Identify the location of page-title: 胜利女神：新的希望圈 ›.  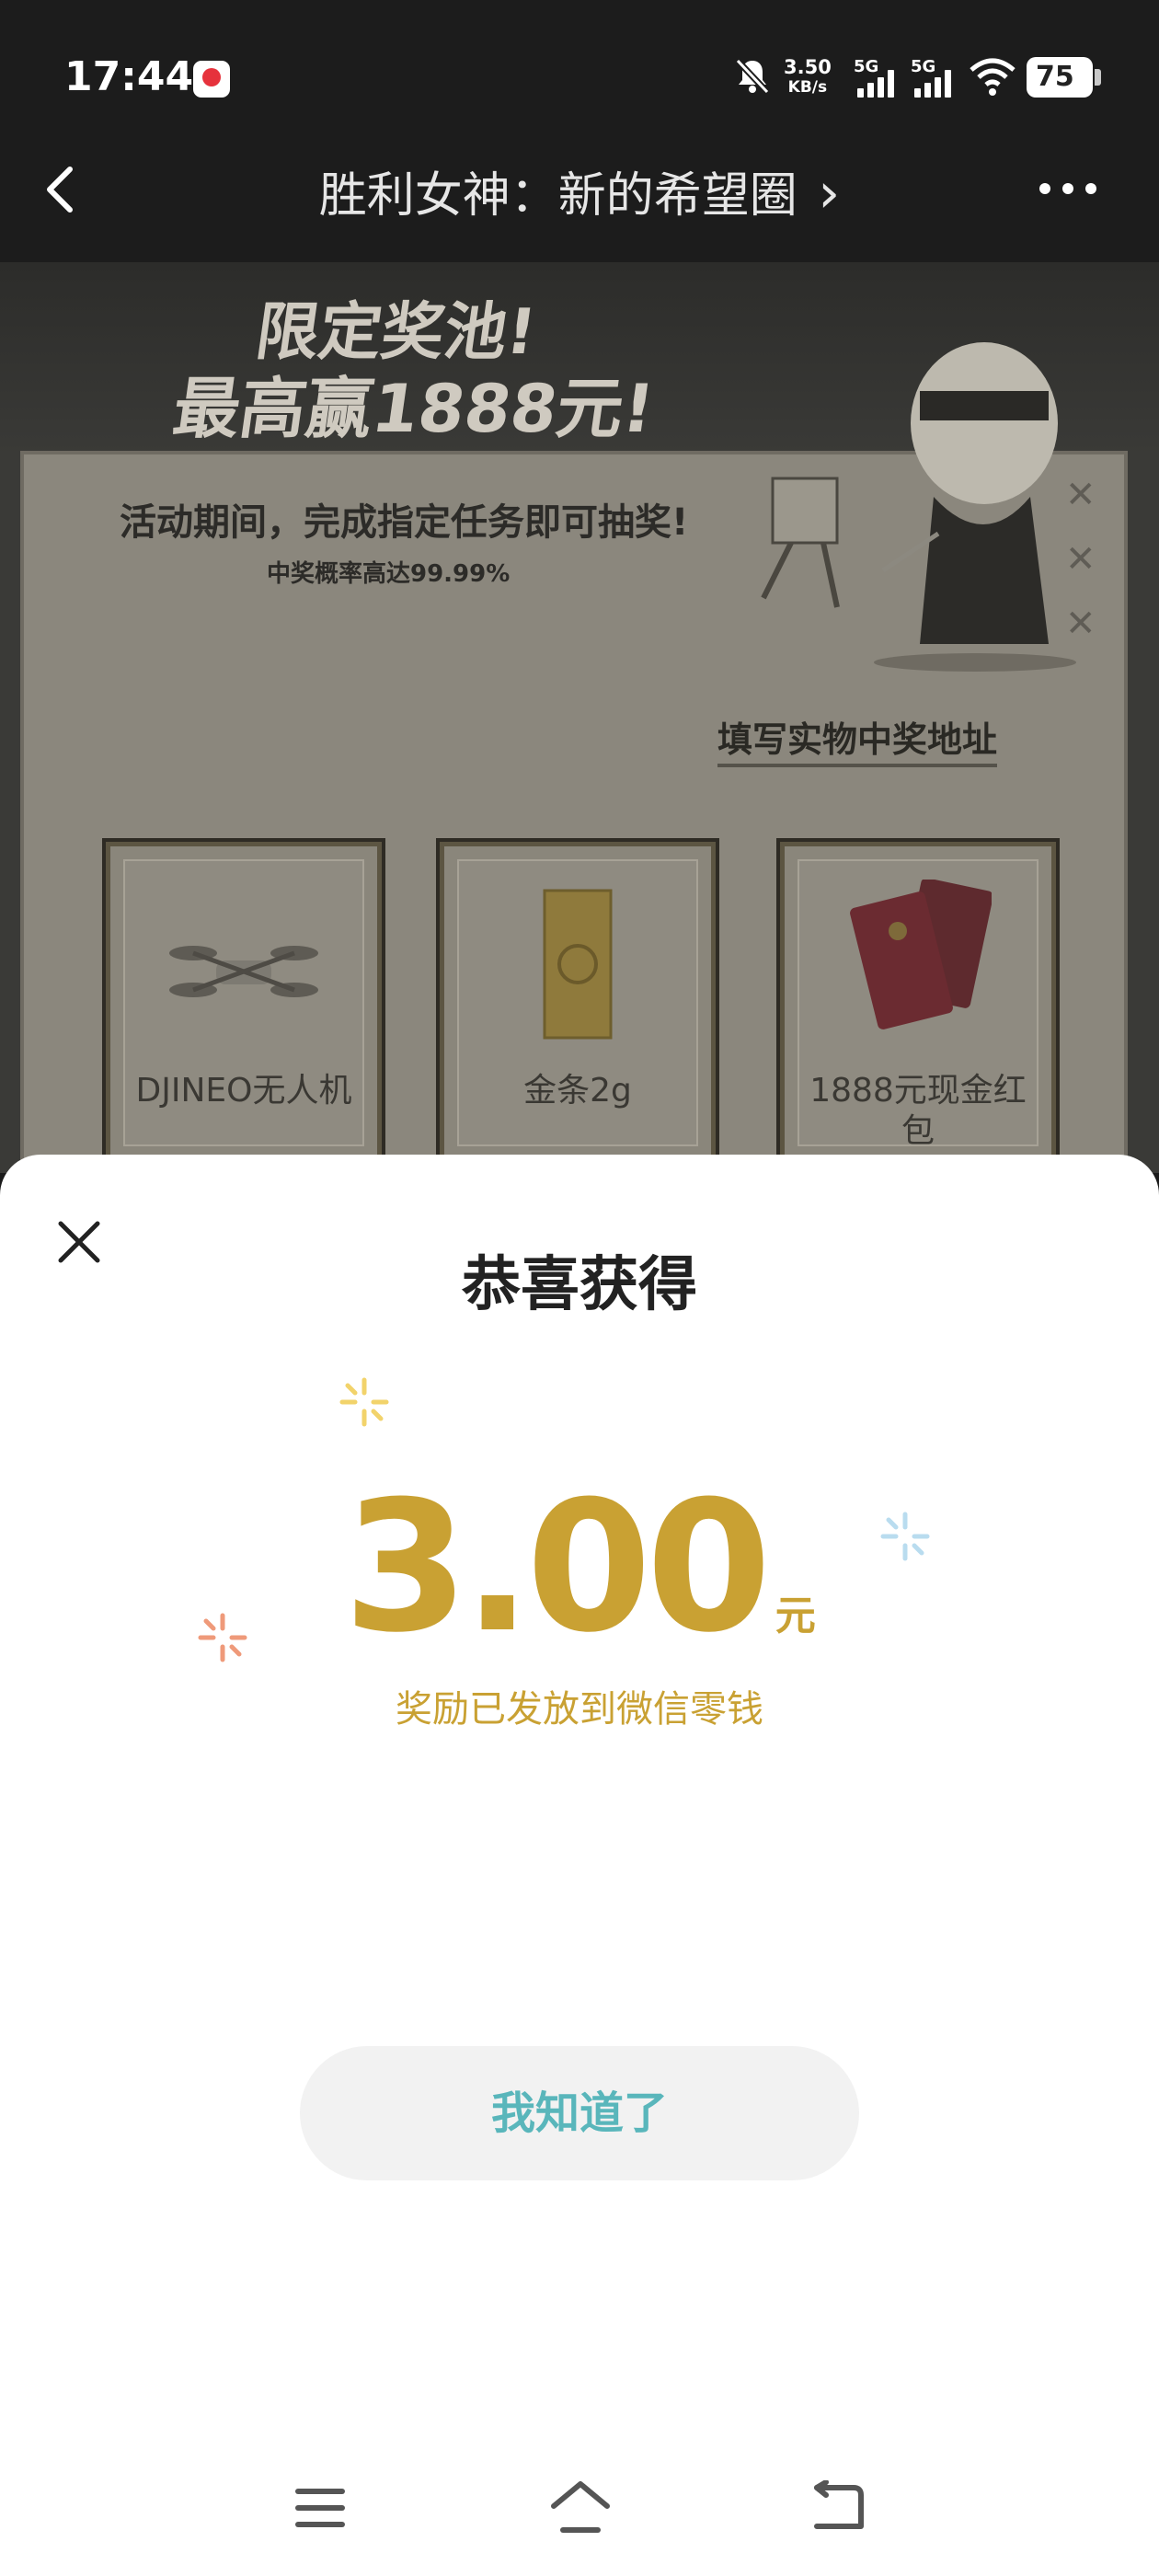
(579, 190).